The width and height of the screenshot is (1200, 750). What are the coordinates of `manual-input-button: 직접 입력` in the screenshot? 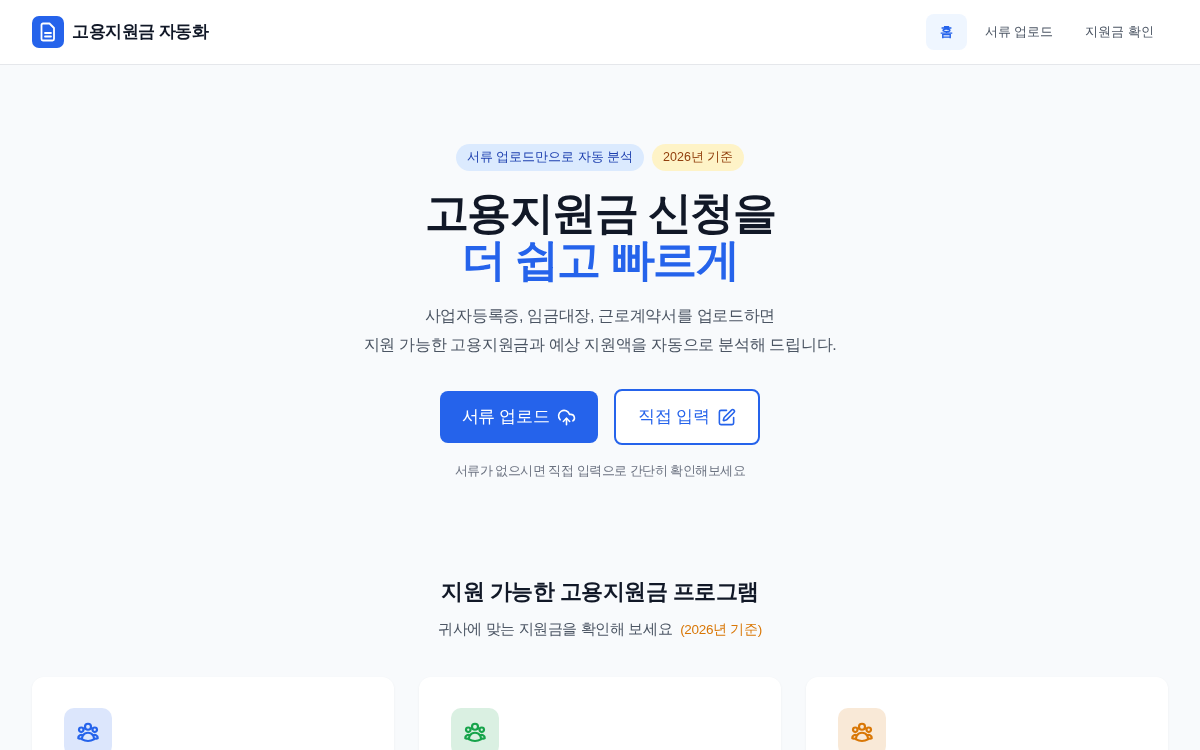 It's located at (687, 417).